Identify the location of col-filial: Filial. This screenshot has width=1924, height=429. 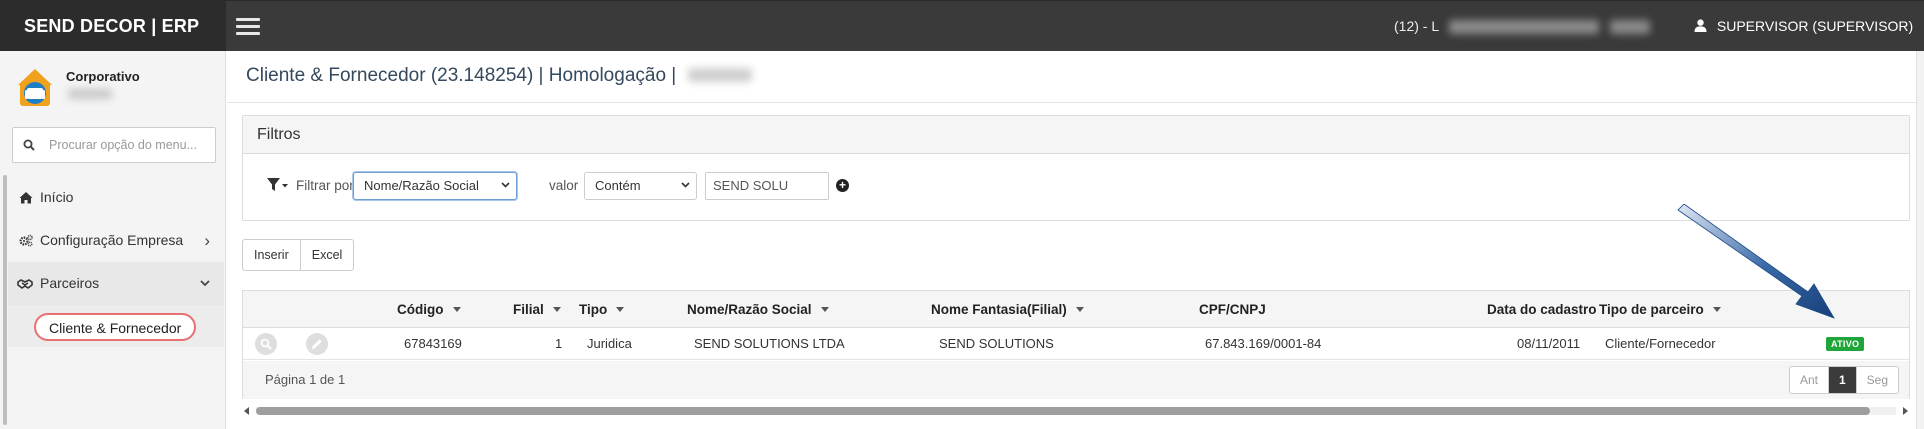
(537, 309).